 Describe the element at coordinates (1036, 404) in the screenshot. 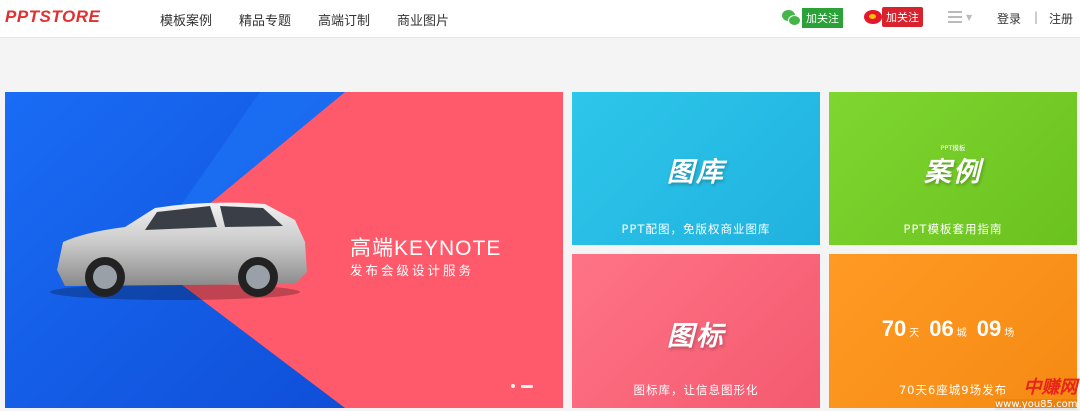

I see `watermark-url: www.you85.com` at that location.